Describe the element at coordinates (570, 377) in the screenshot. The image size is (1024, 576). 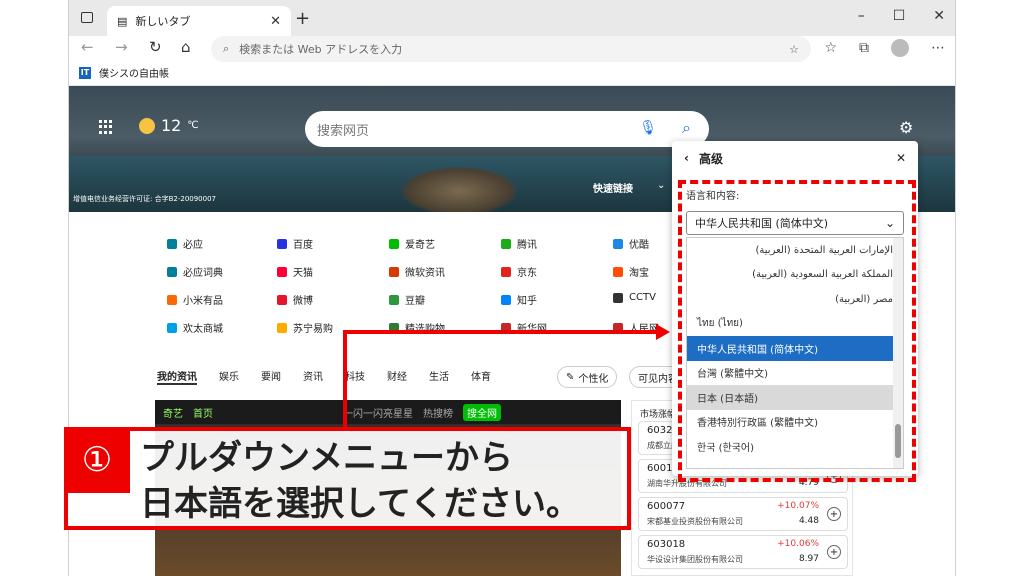
I see `pencil-icon: ✎` at that location.